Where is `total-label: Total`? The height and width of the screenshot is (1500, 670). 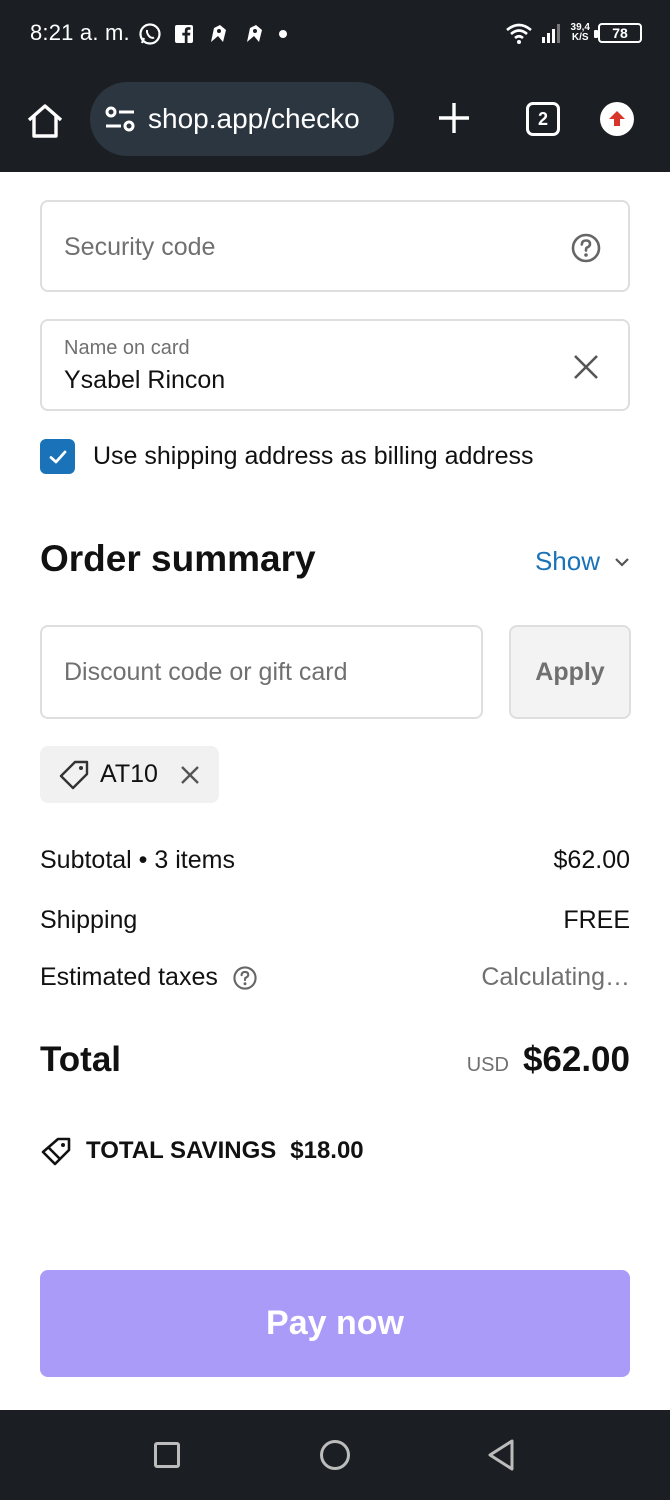
total-label: Total is located at coordinates (81, 1059).